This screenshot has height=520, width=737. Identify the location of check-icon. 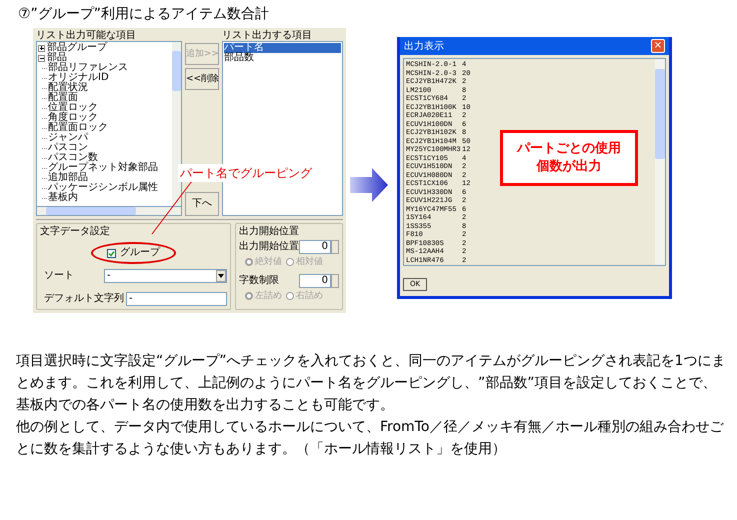
(111, 253).